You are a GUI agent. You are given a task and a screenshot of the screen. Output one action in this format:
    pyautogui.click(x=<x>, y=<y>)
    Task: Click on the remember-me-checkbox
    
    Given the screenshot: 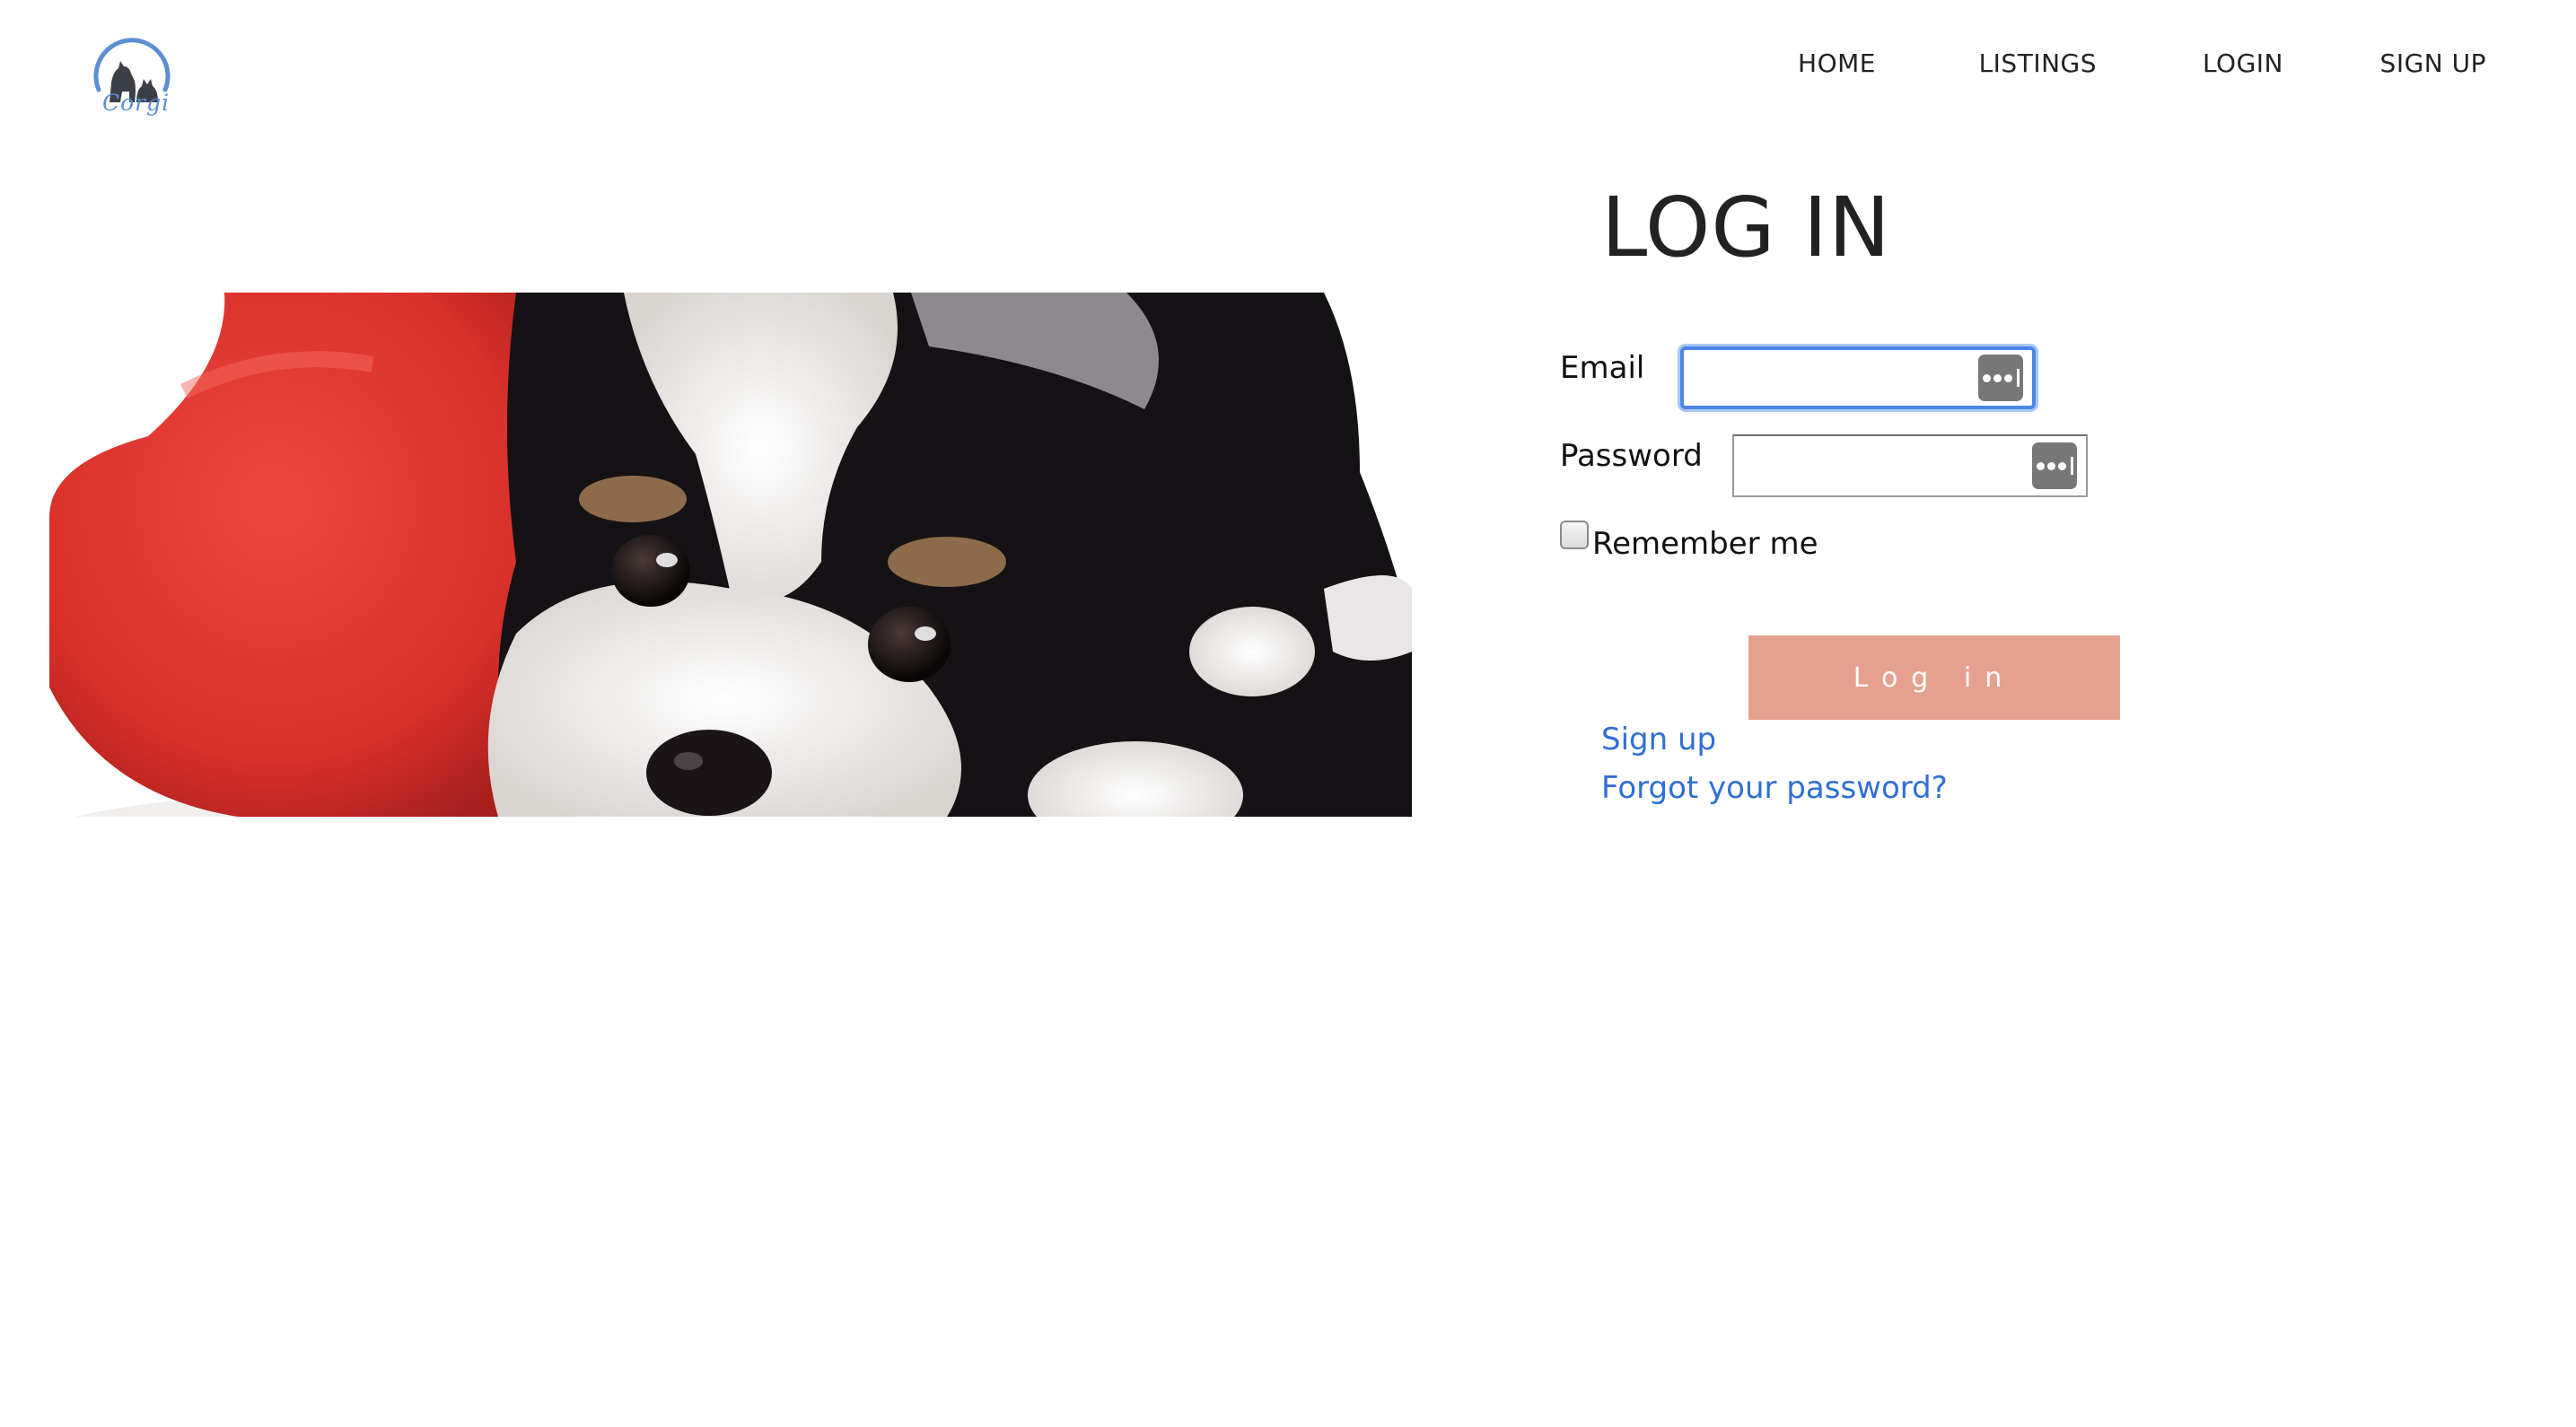 What is the action you would take?
    pyautogui.click(x=1574, y=535)
    